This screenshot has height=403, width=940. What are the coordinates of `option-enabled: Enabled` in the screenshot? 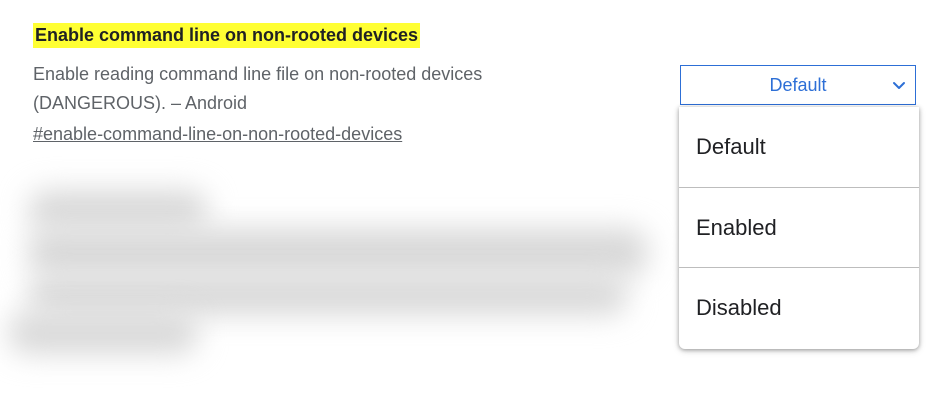 It's located at (799, 227).